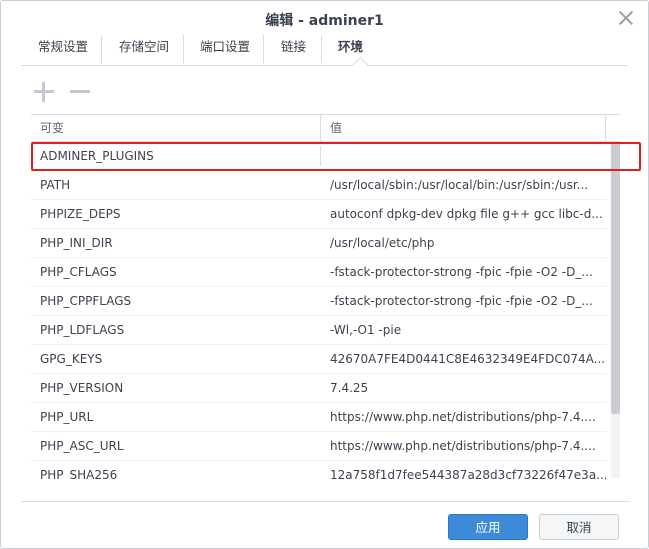 Image resolution: width=649 pixels, height=549 pixels. Describe the element at coordinates (615, 278) in the screenshot. I see `scrollbar-thumb` at that location.